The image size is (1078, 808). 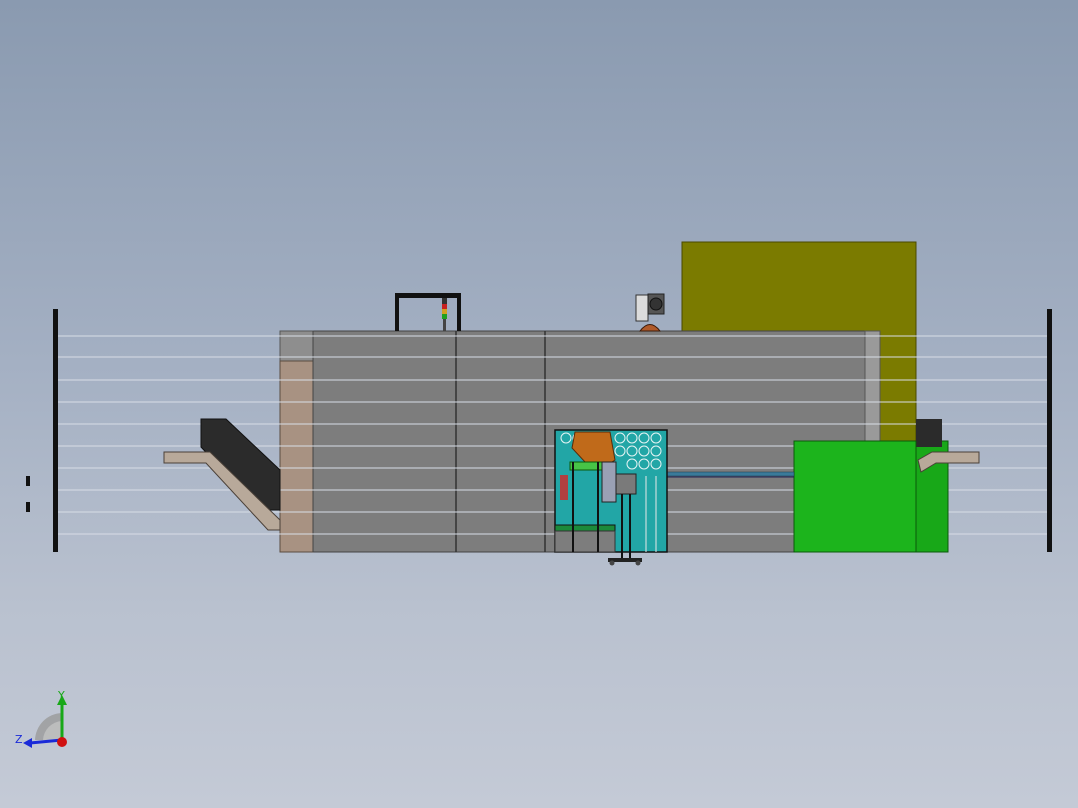 What do you see at coordinates (62, 742) in the screenshot?
I see `x-axis-dot` at bounding box center [62, 742].